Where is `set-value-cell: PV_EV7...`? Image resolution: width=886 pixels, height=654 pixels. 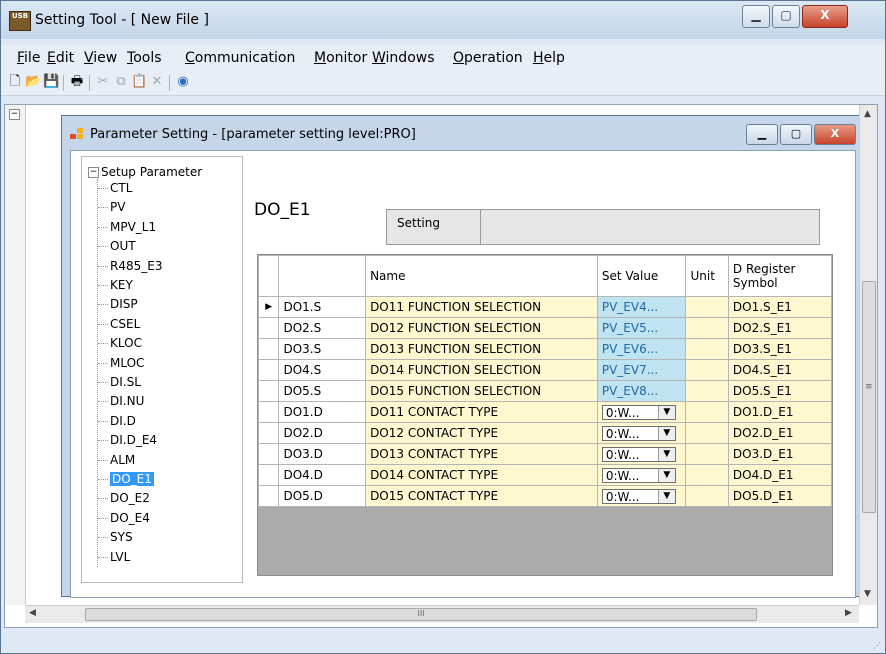 set-value-cell: PV_EV7... is located at coordinates (641, 370).